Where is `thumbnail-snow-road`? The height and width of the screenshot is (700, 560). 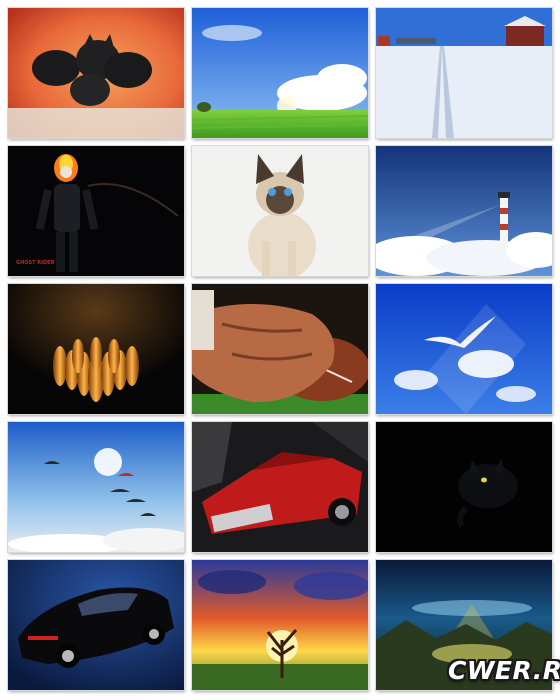 thumbnail-snow-road is located at coordinates (464, 73).